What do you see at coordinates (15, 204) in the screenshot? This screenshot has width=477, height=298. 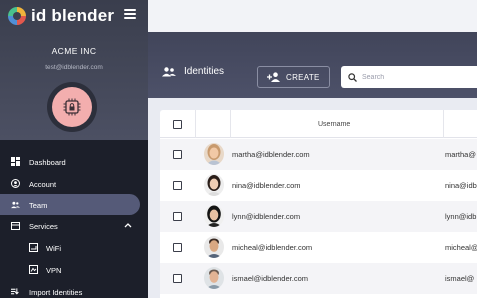 I see `team-icon` at bounding box center [15, 204].